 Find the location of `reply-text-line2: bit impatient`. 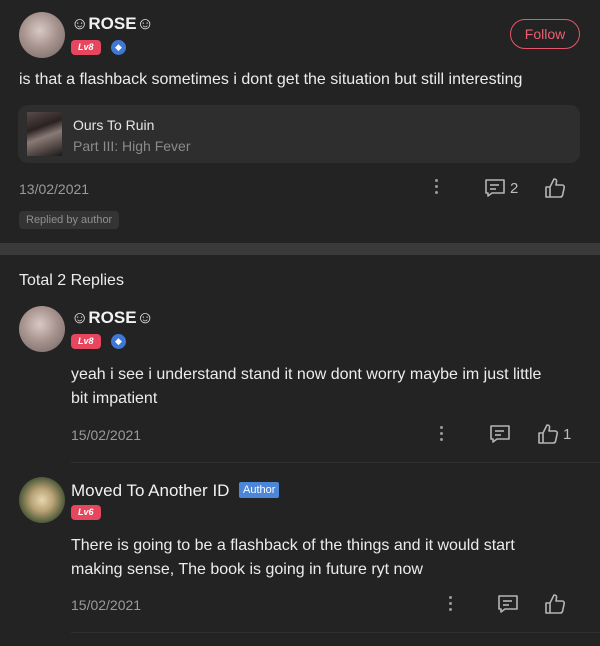

reply-text-line2: bit impatient is located at coordinates (114, 398).